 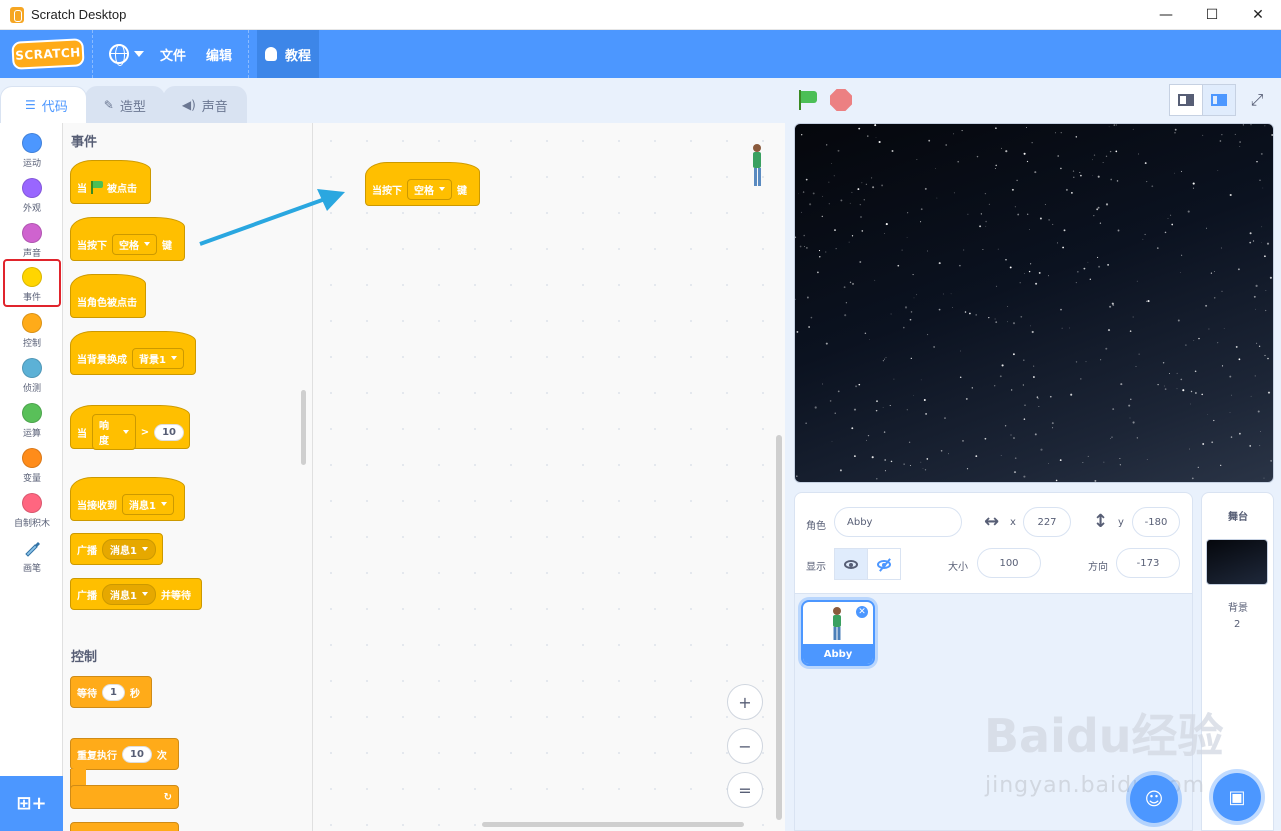 I want to click on tab-sounds: ◀) 声音, so click(x=204, y=104).